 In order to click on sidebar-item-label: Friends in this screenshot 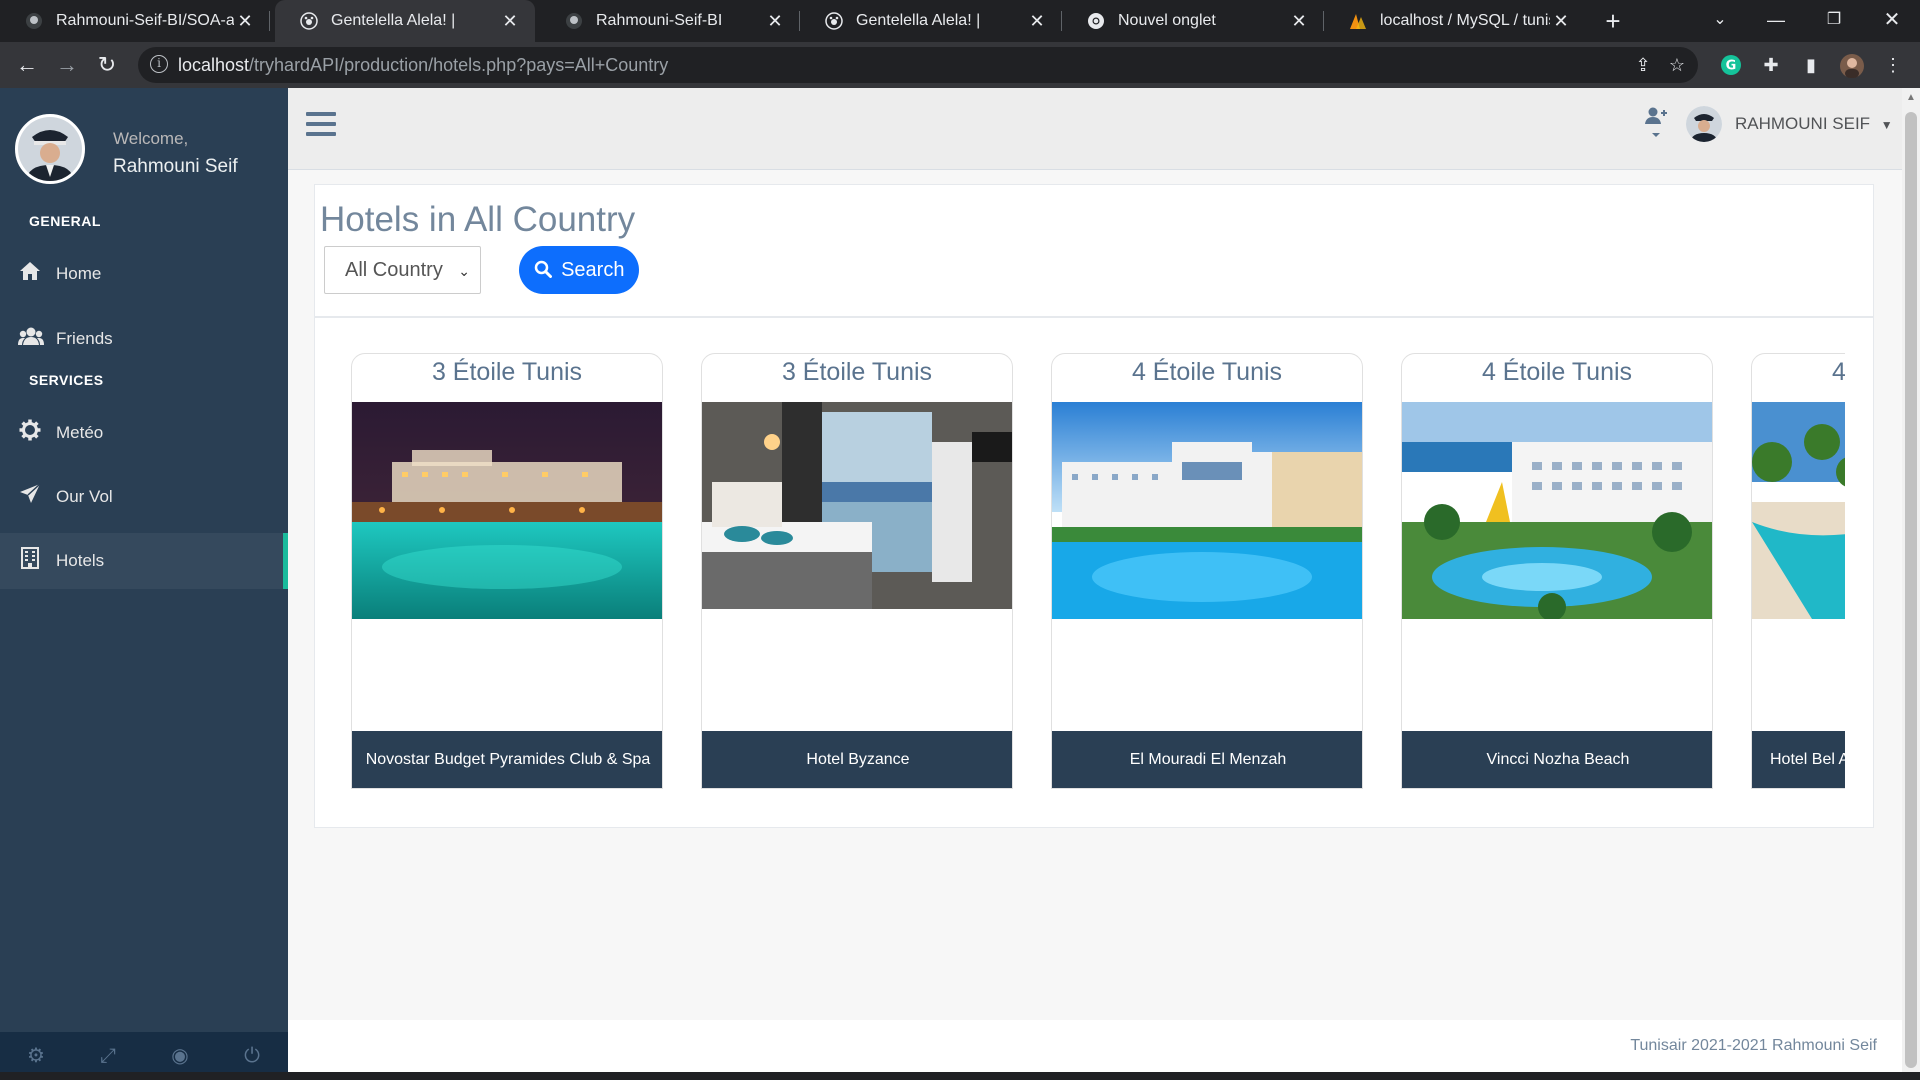, I will do `click(84, 338)`.